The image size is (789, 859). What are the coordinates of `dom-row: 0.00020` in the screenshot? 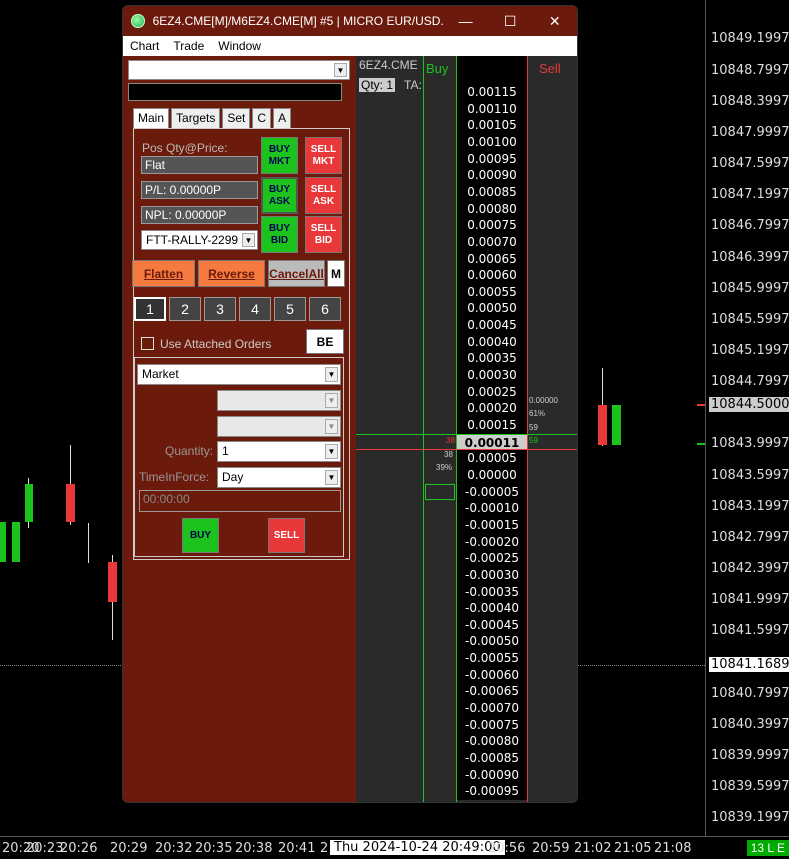 It's located at (466, 409).